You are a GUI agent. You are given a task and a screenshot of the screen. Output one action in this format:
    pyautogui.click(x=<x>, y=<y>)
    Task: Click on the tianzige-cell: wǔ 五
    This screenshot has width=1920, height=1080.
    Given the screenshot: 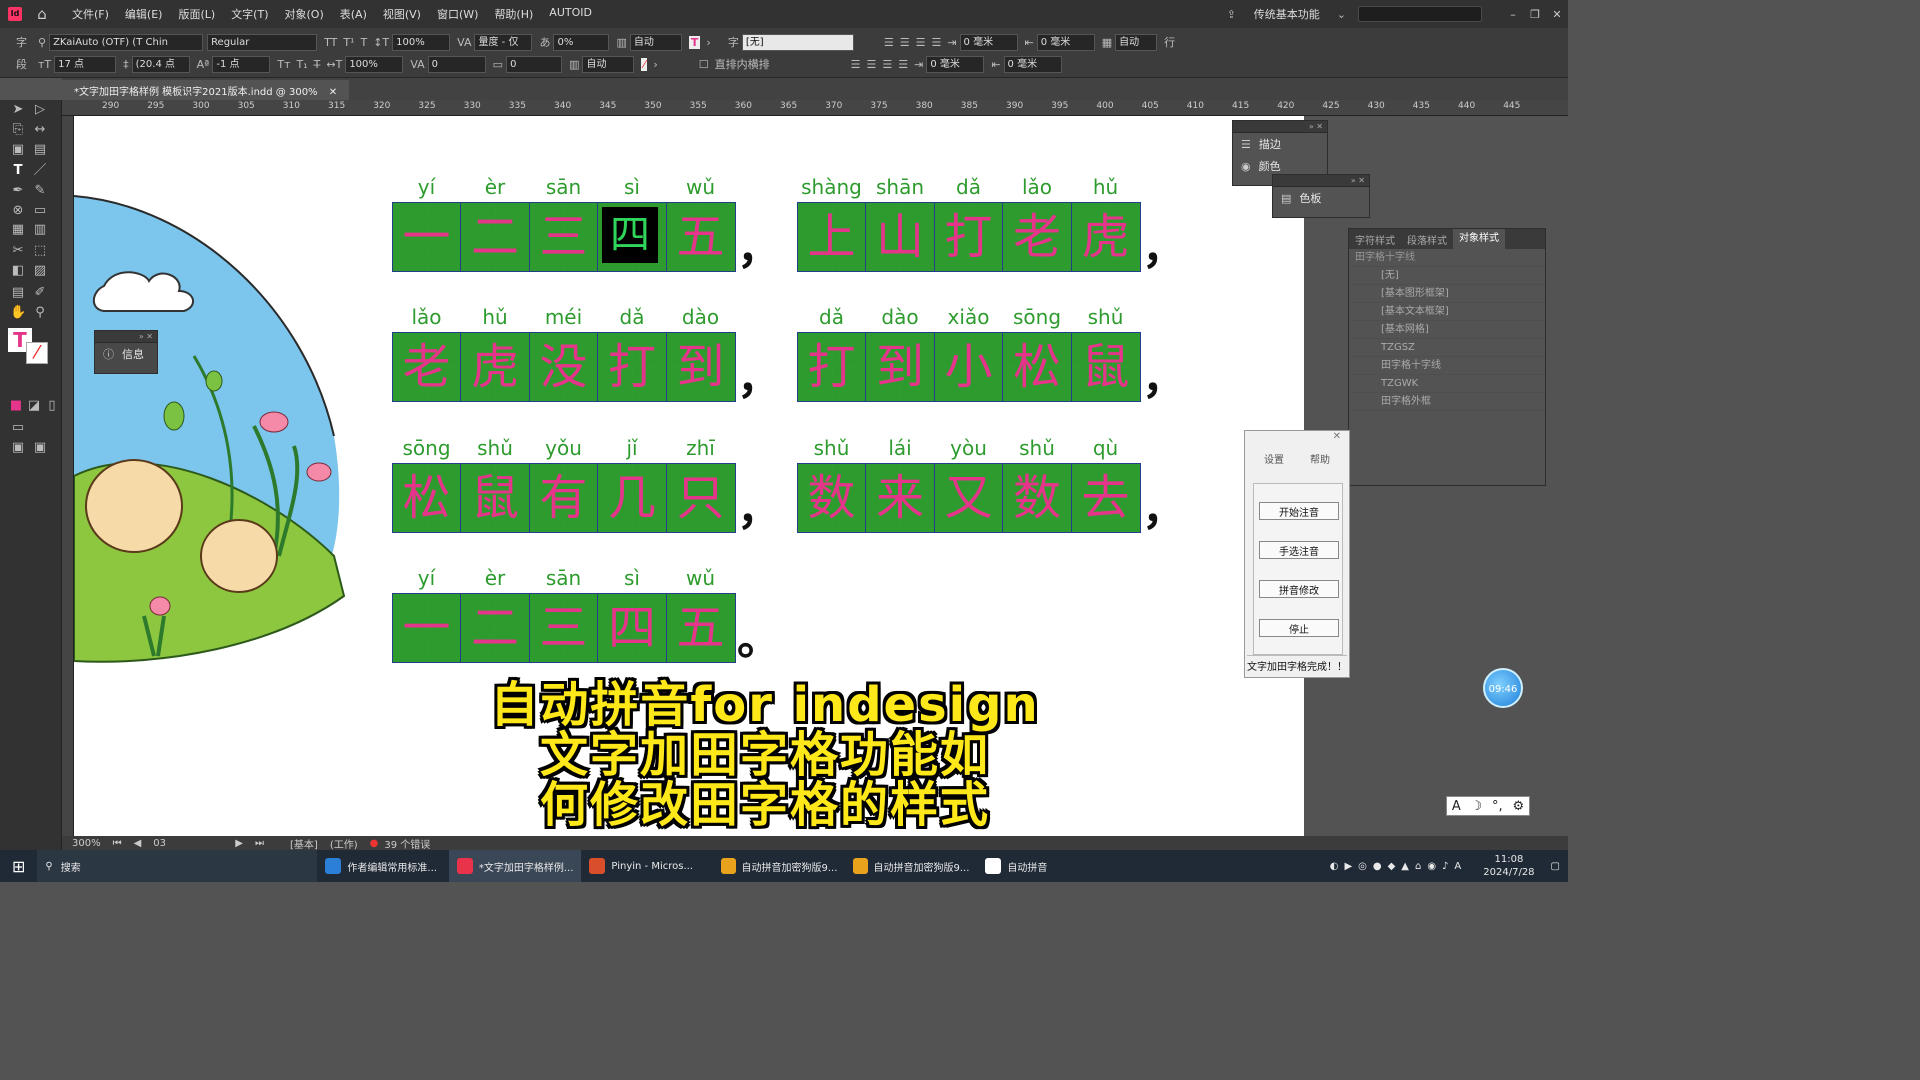 What is the action you would take?
    pyautogui.click(x=700, y=614)
    